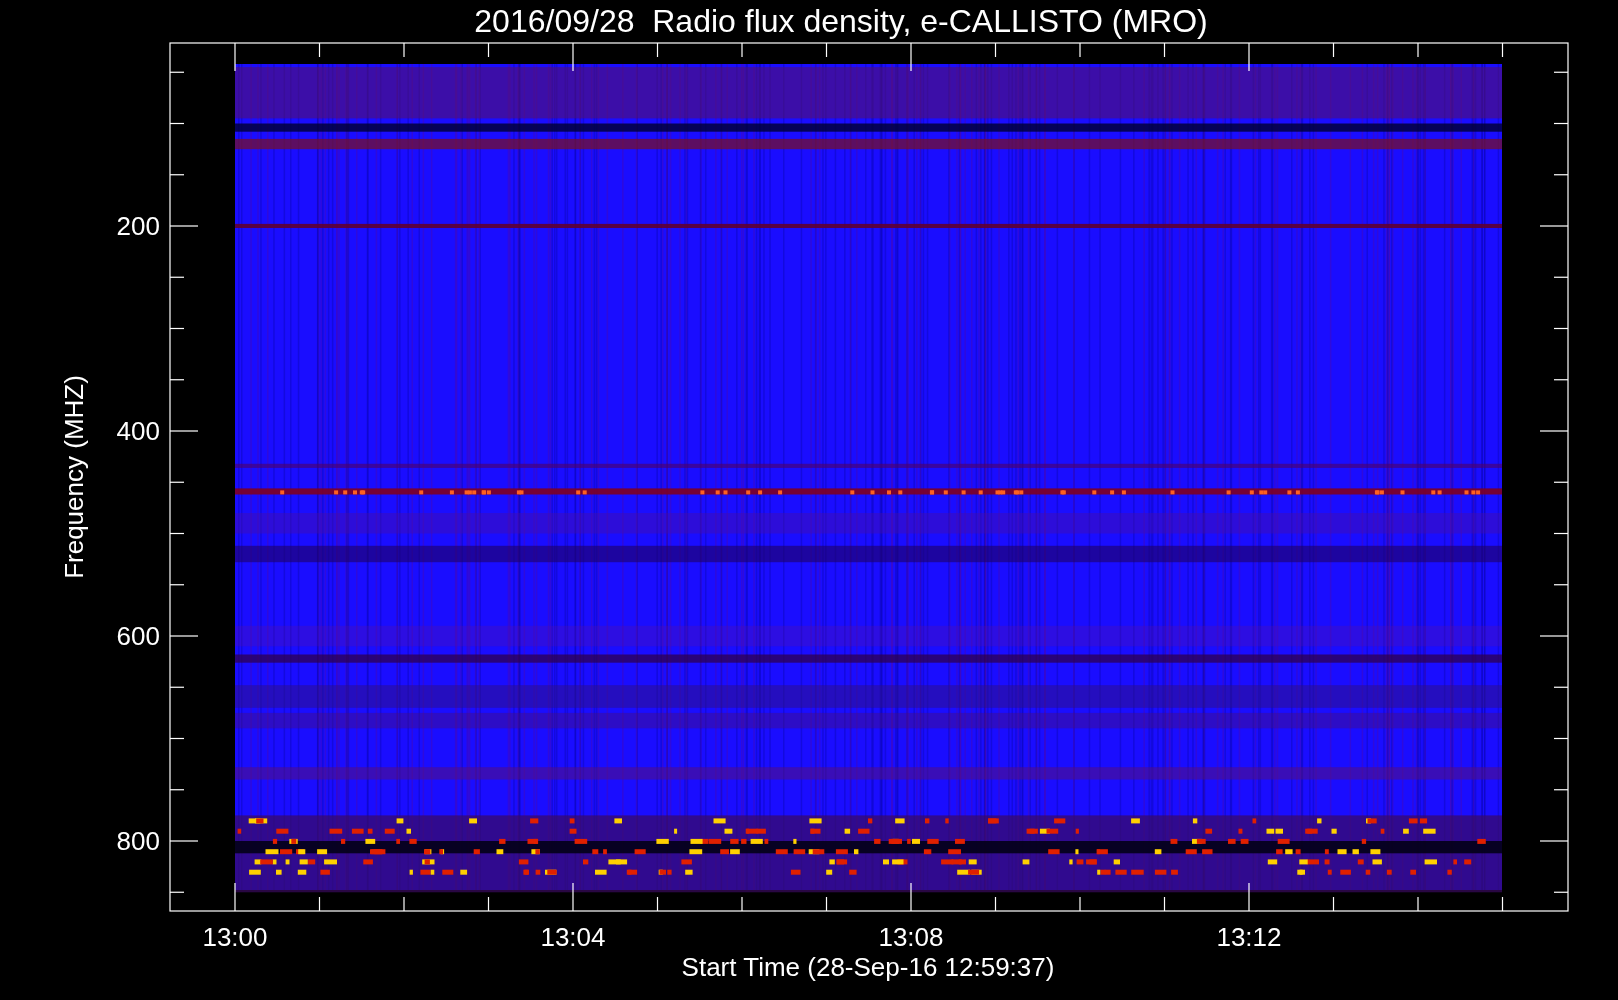 This screenshot has width=1618, height=1000. What do you see at coordinates (868, 967) in the screenshot?
I see `x-axis-label: Start Time (28-Sep-16 12:59:37)` at bounding box center [868, 967].